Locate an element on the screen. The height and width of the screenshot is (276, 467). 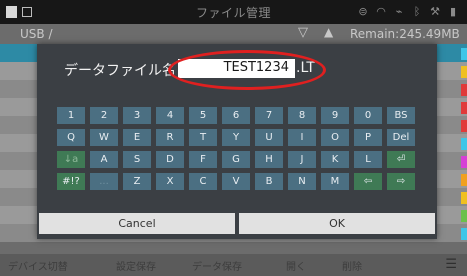
key-n: N is located at coordinates (302, 181).